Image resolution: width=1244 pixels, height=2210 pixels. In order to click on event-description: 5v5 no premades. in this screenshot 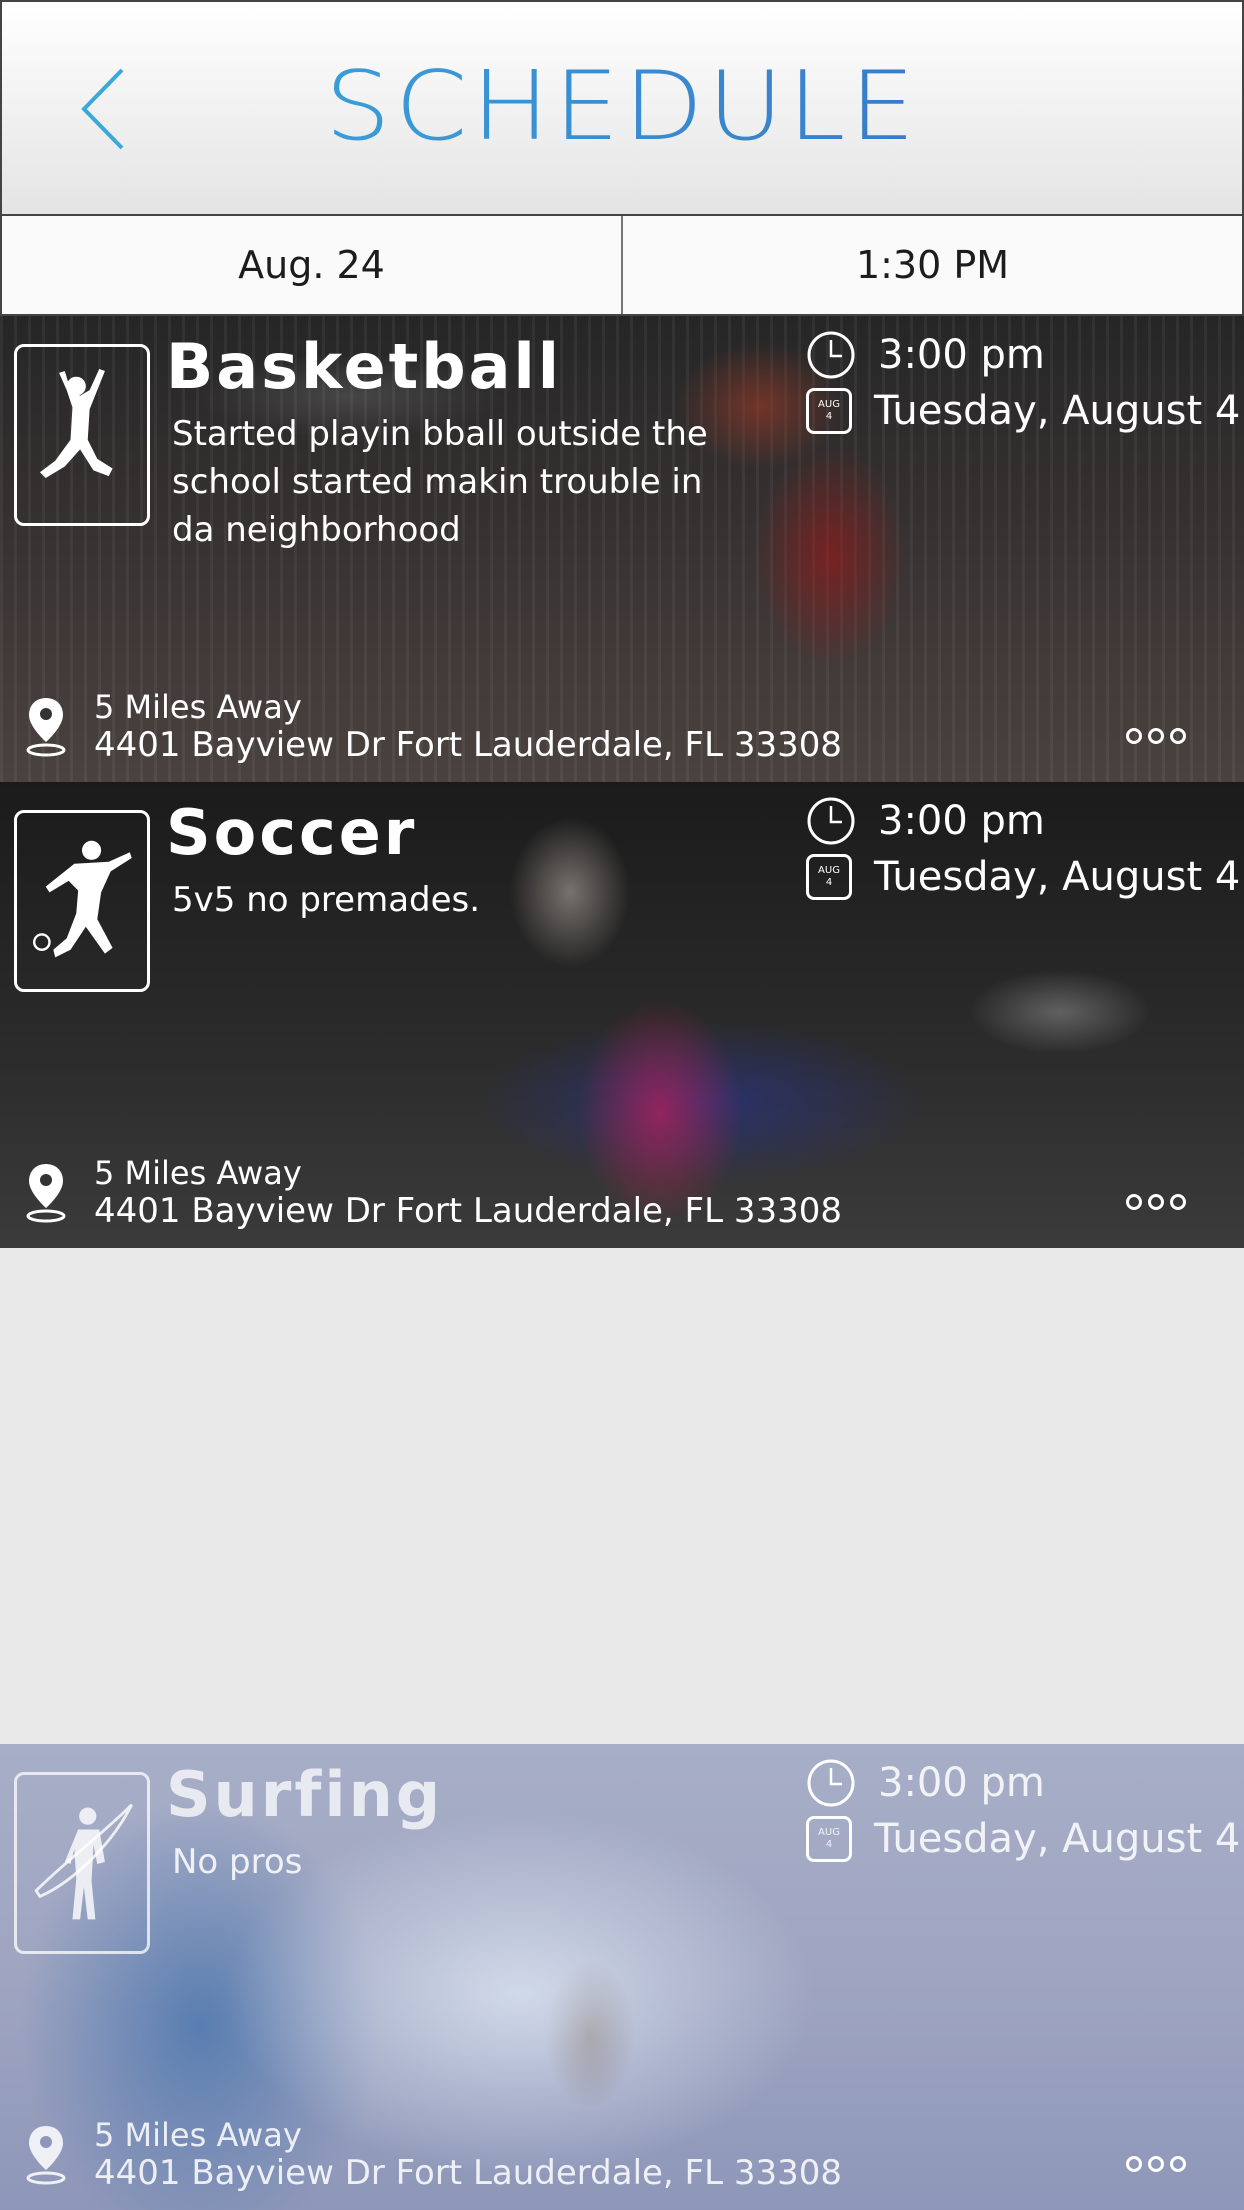, I will do `click(326, 900)`.